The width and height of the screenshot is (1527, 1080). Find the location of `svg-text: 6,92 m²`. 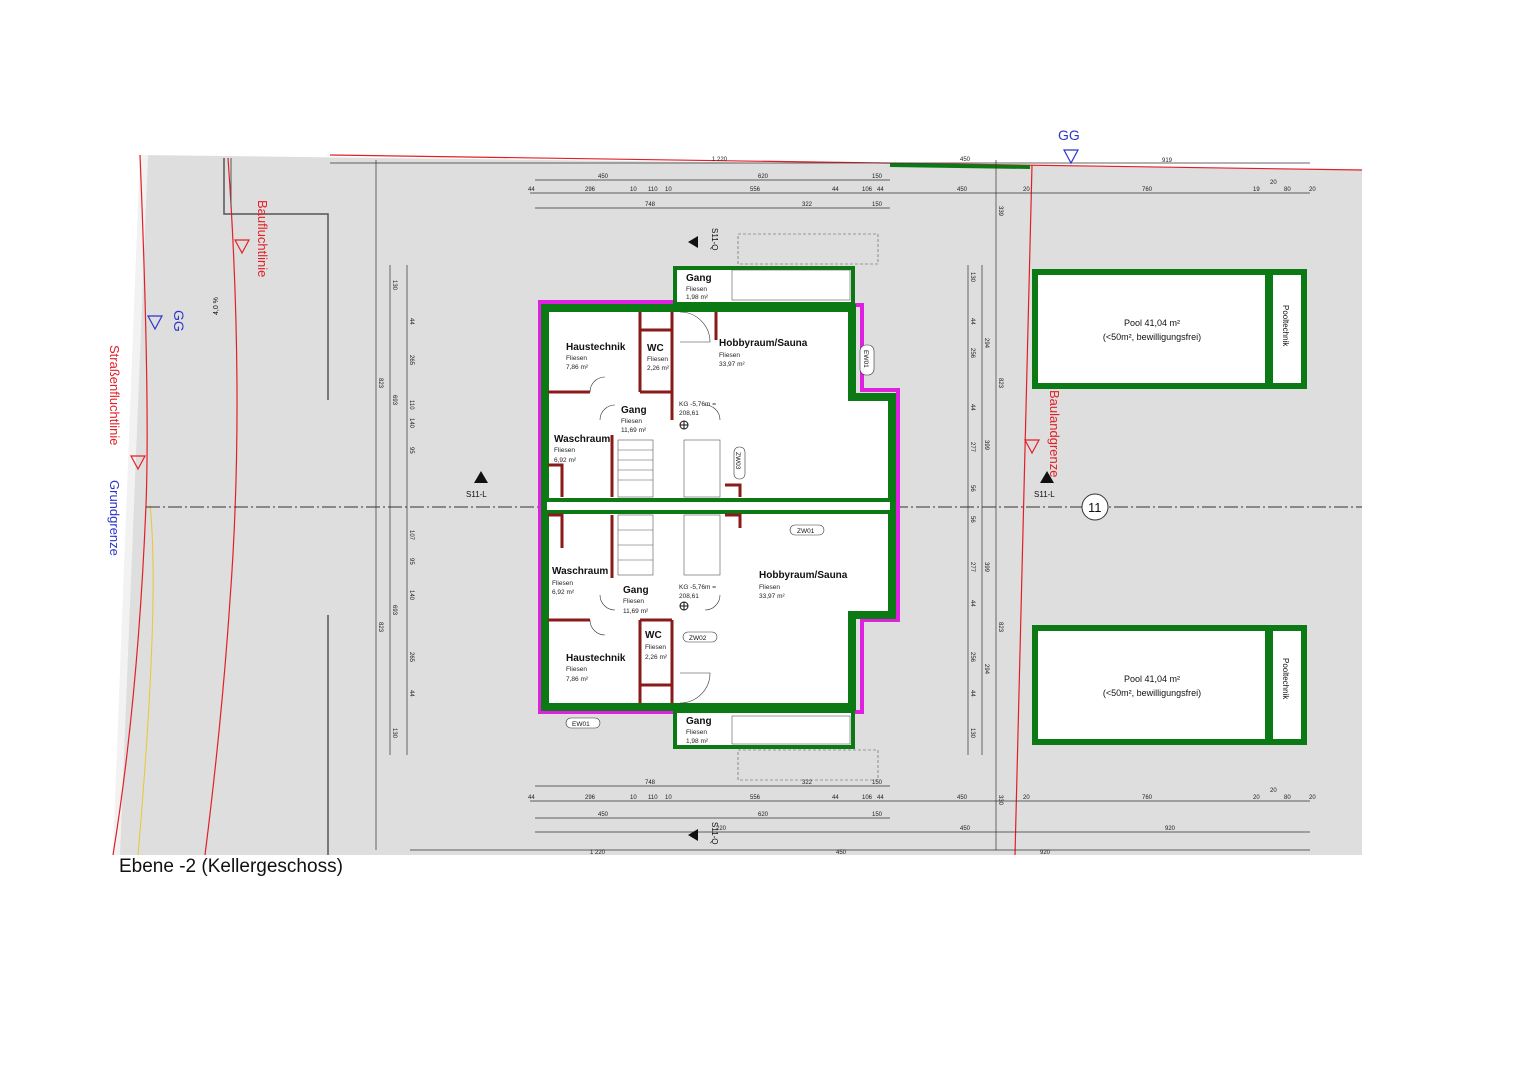

svg-text: 6,92 m² is located at coordinates (565, 460).